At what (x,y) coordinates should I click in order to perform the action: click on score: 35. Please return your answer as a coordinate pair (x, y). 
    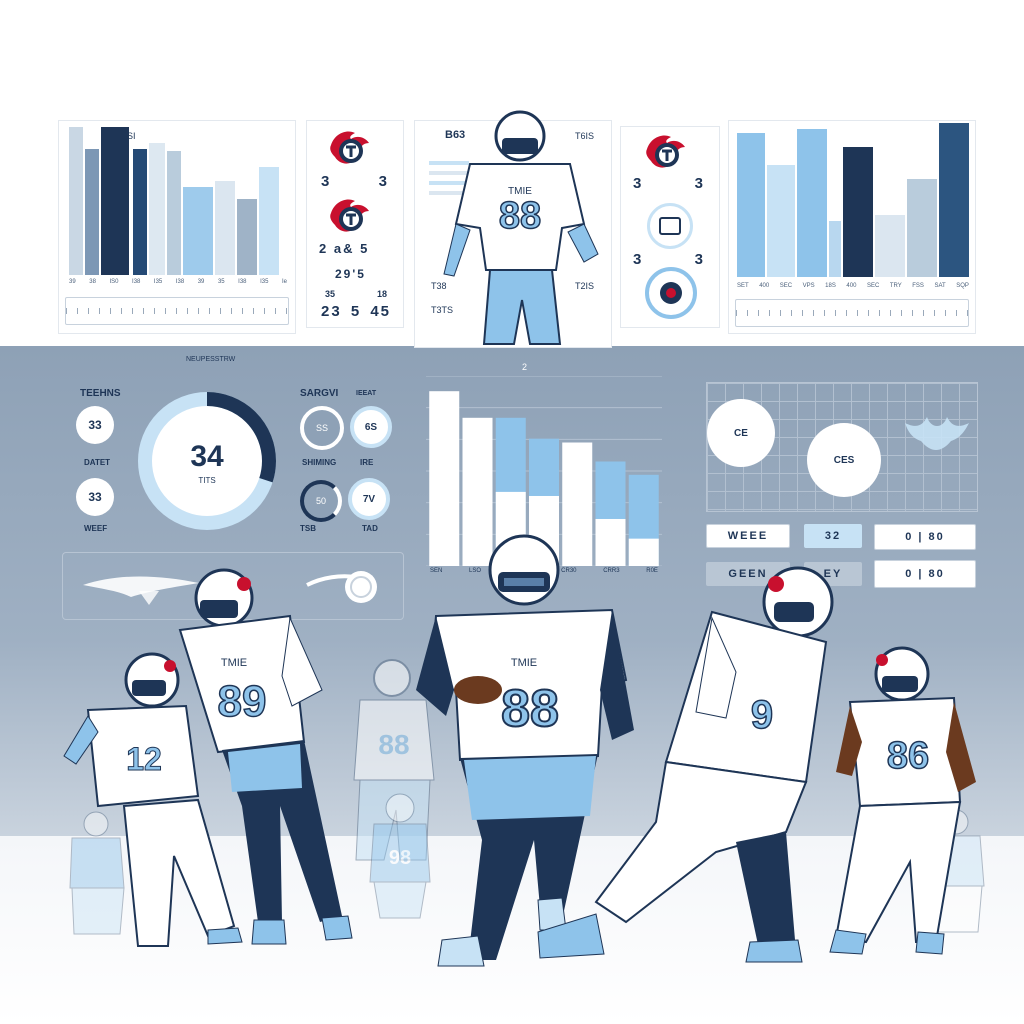
    Looking at the image, I should click on (330, 294).